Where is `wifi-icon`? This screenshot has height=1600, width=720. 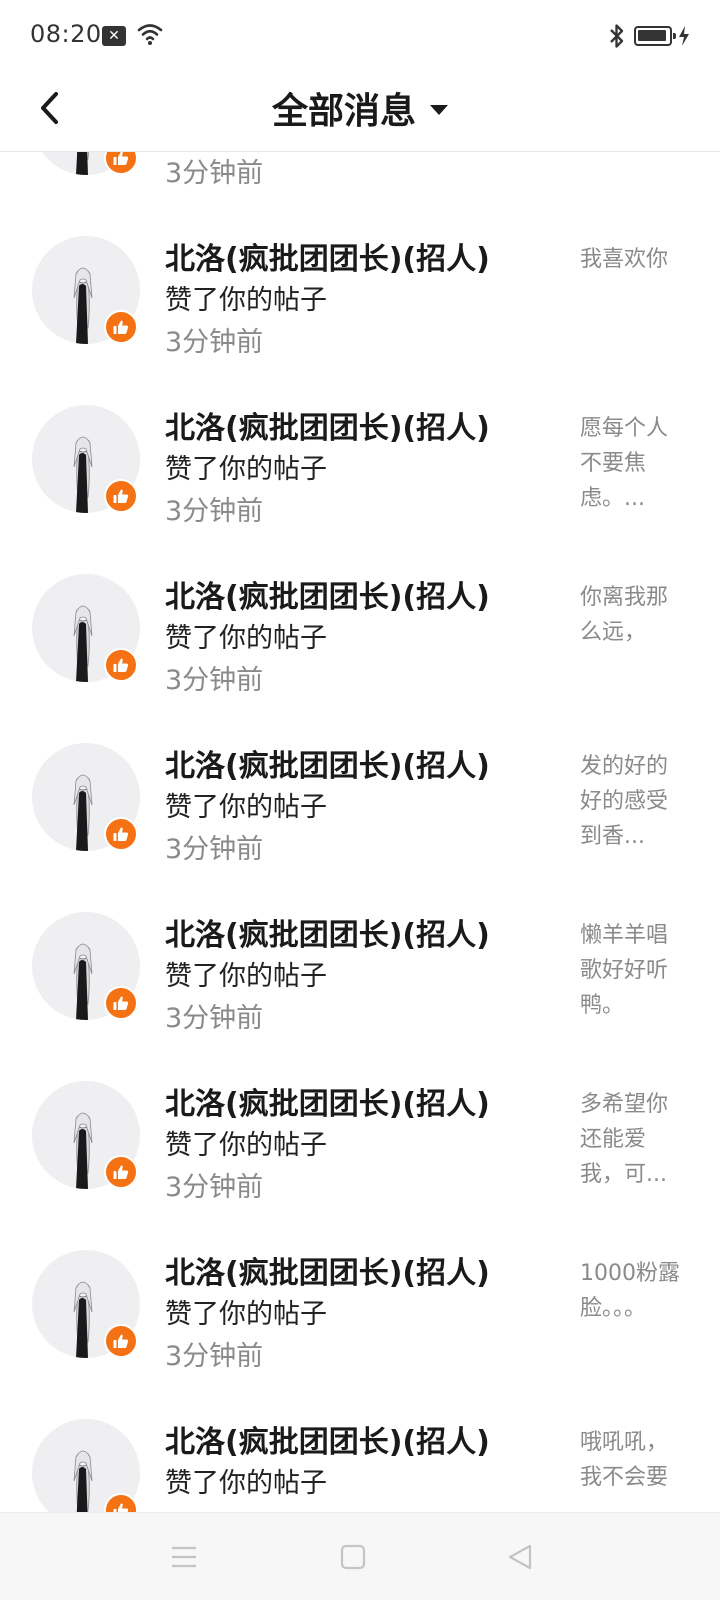
wifi-icon is located at coordinates (150, 34).